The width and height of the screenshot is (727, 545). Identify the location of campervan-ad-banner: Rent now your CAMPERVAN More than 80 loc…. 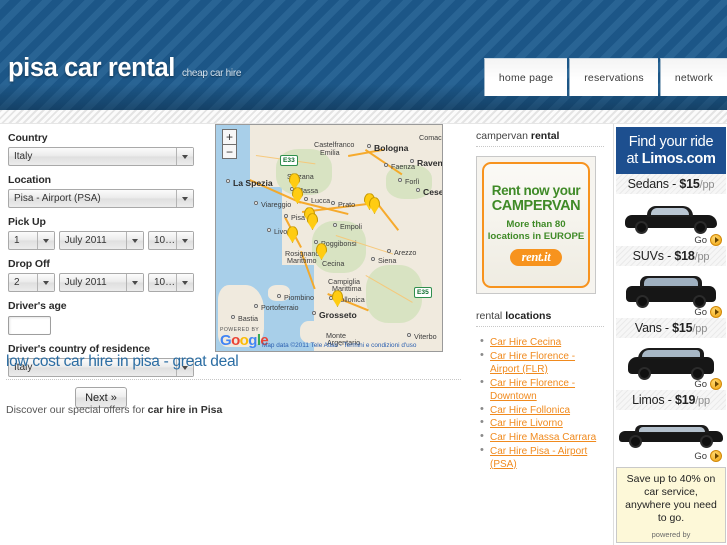
(536, 225).